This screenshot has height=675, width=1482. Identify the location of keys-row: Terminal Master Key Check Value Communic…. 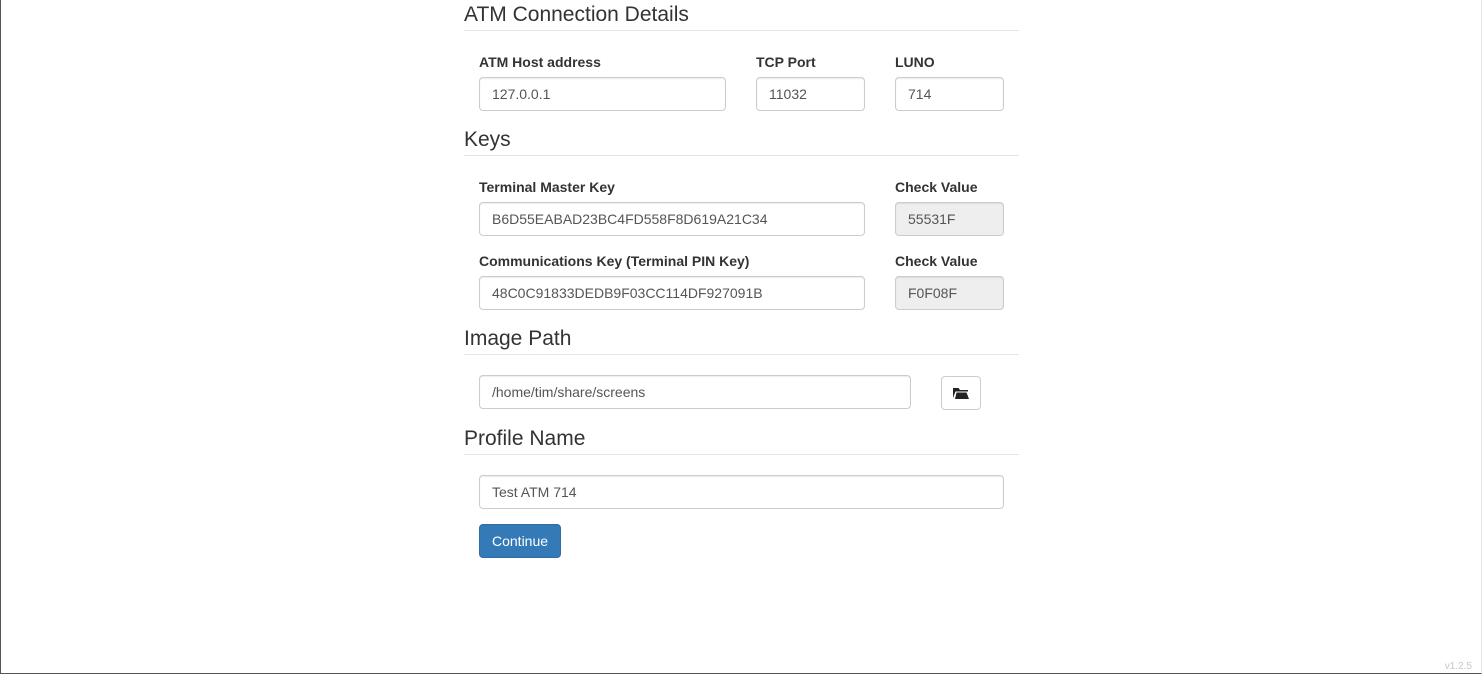
(741, 240).